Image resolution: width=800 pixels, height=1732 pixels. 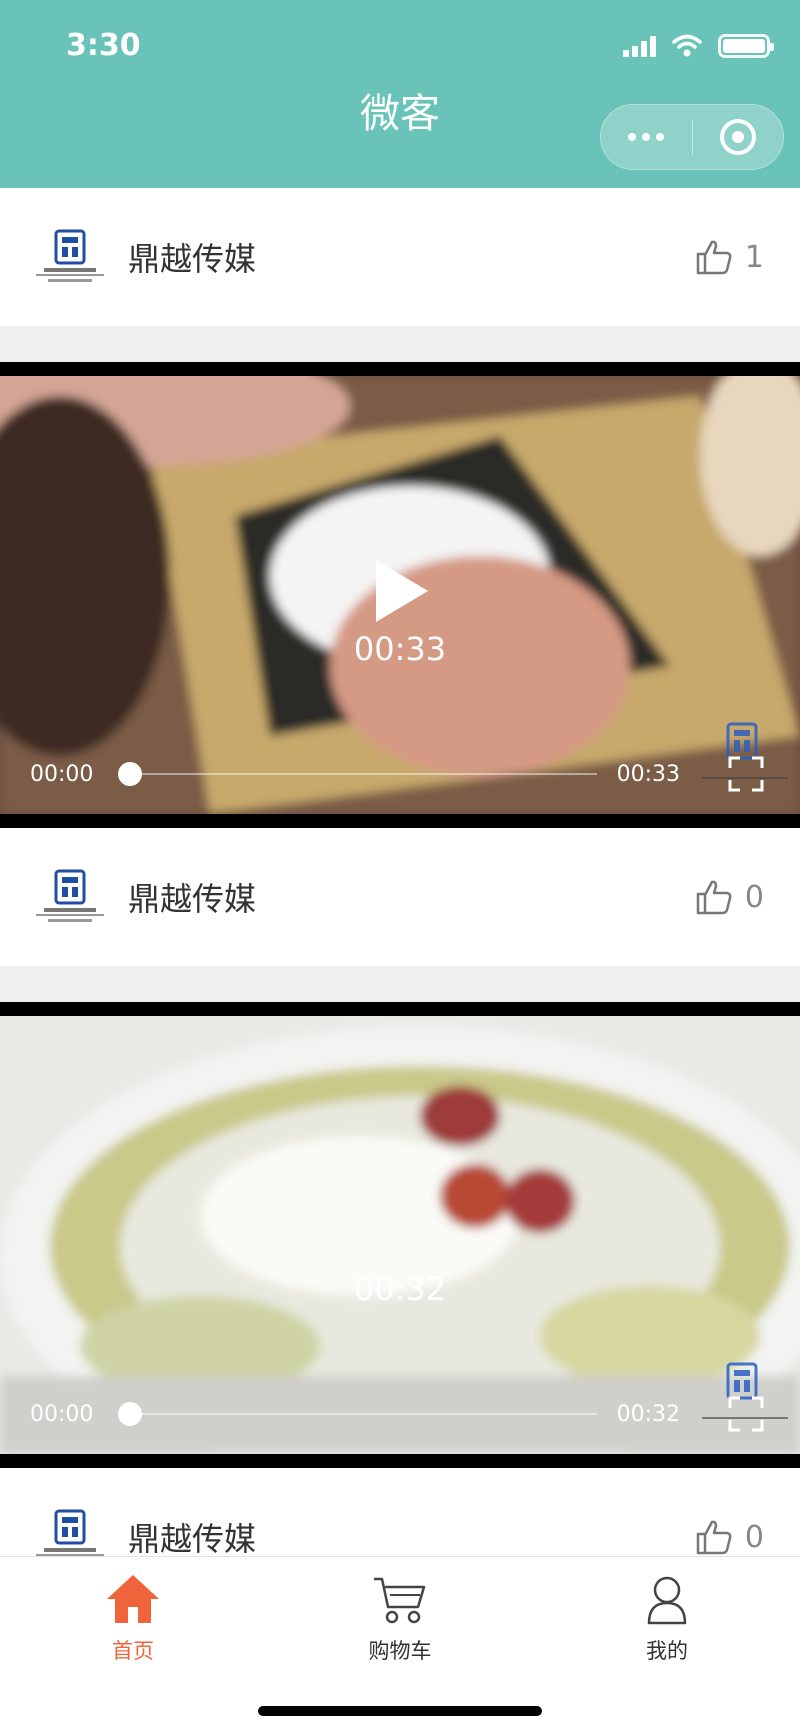 I want to click on tab-mine: 我的, so click(x=667, y=1619).